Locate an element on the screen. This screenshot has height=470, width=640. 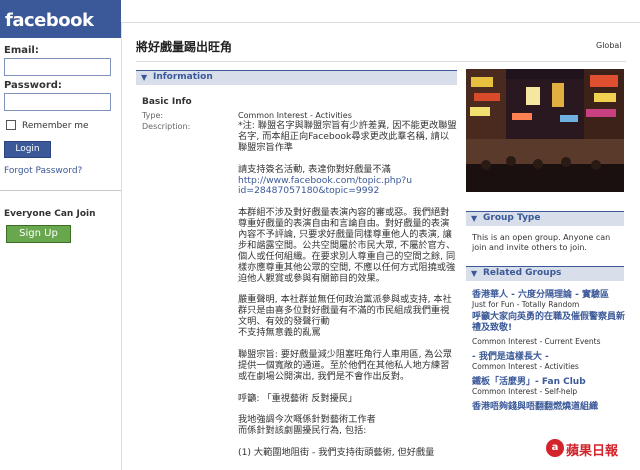
related-groups-section-header: ▼ Related Groups is located at coordinates (545, 273).